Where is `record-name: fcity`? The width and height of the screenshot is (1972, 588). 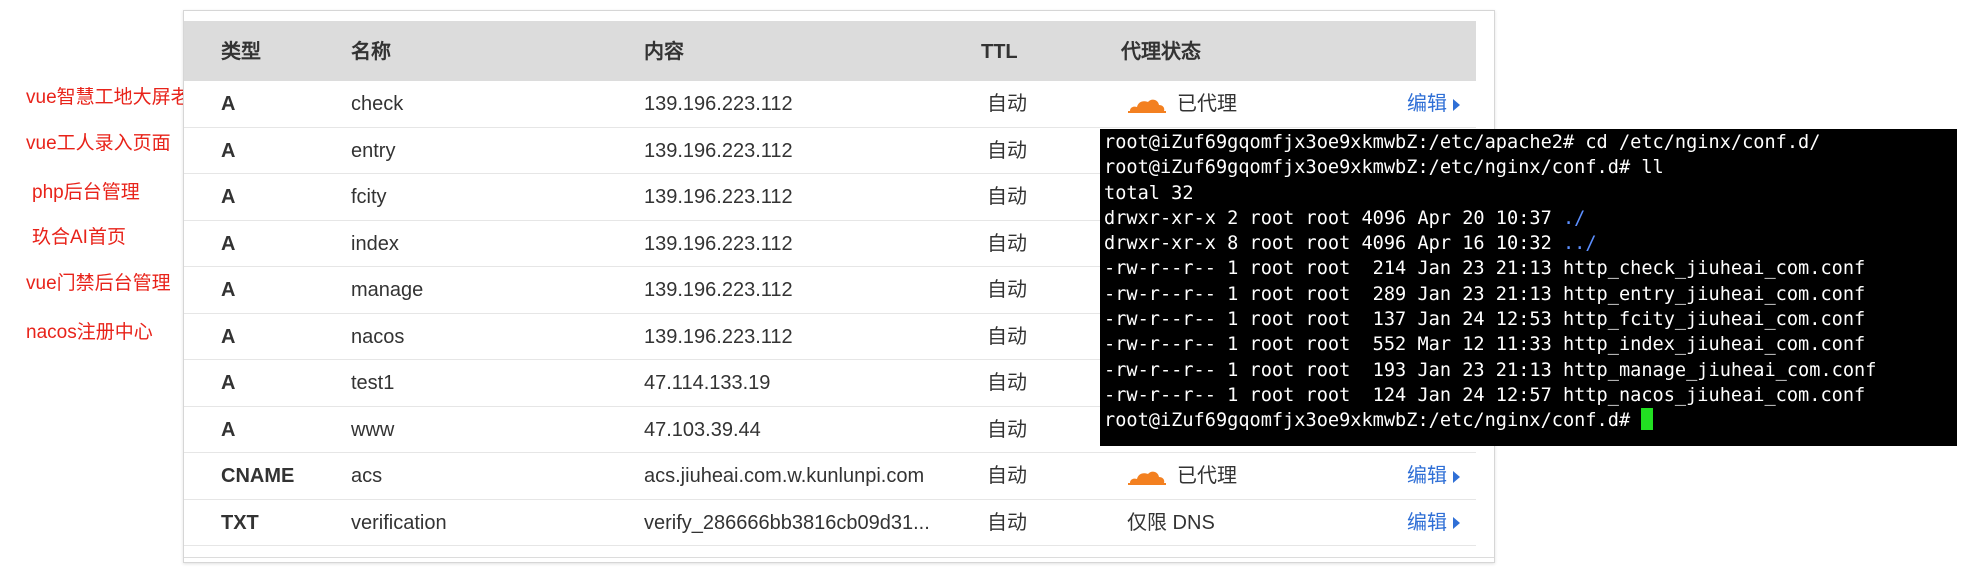
record-name: fcity is located at coordinates (369, 197).